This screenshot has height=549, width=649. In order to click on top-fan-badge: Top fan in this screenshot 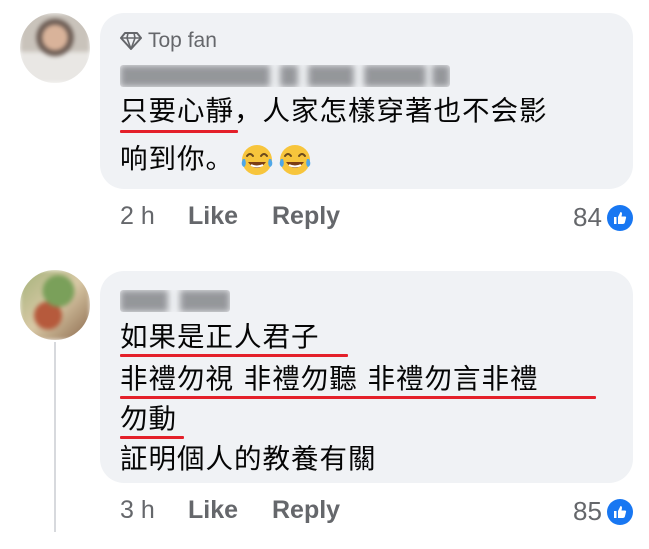, I will do `click(168, 41)`.